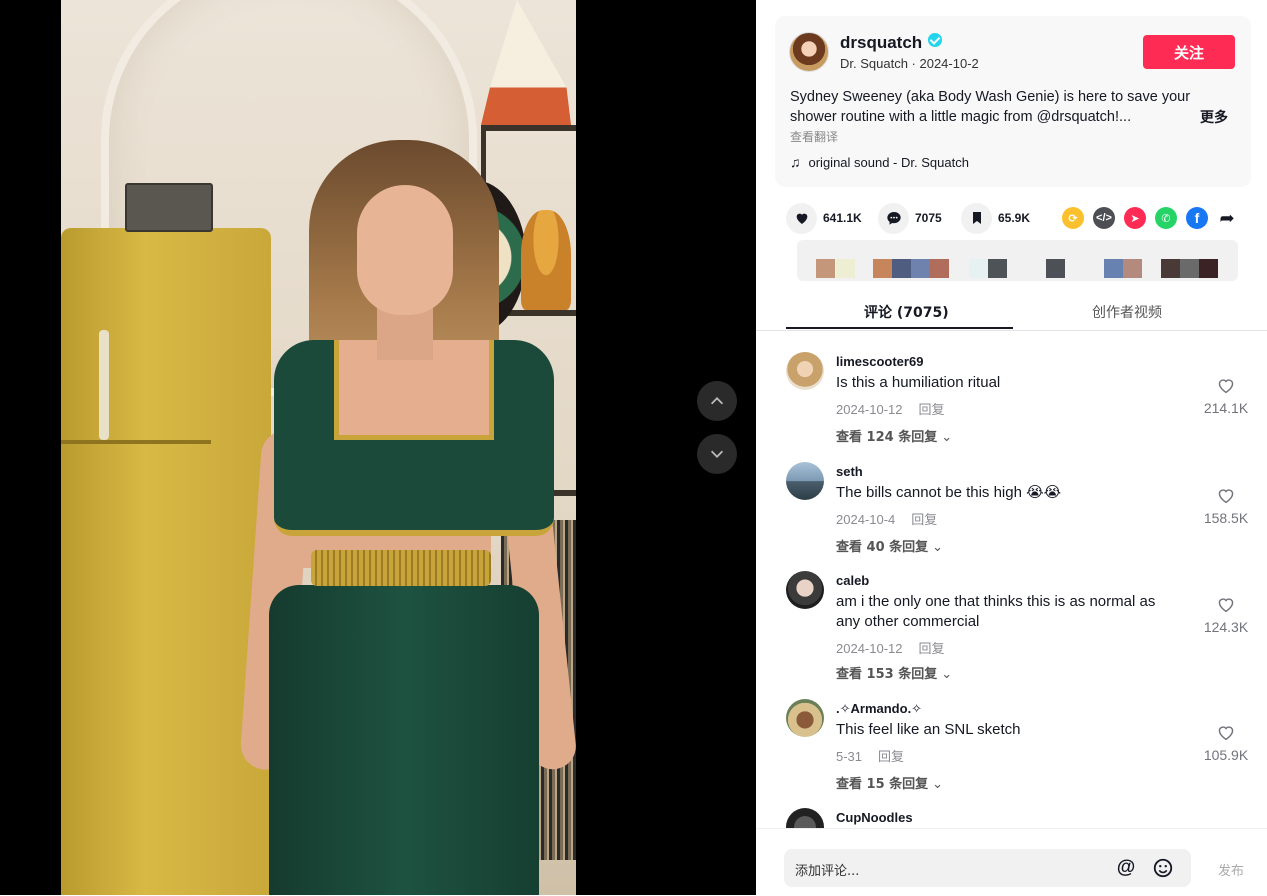 This screenshot has height=896, width=1267. What do you see at coordinates (1017, 260) in the screenshot?
I see `color-swatch-strip` at bounding box center [1017, 260].